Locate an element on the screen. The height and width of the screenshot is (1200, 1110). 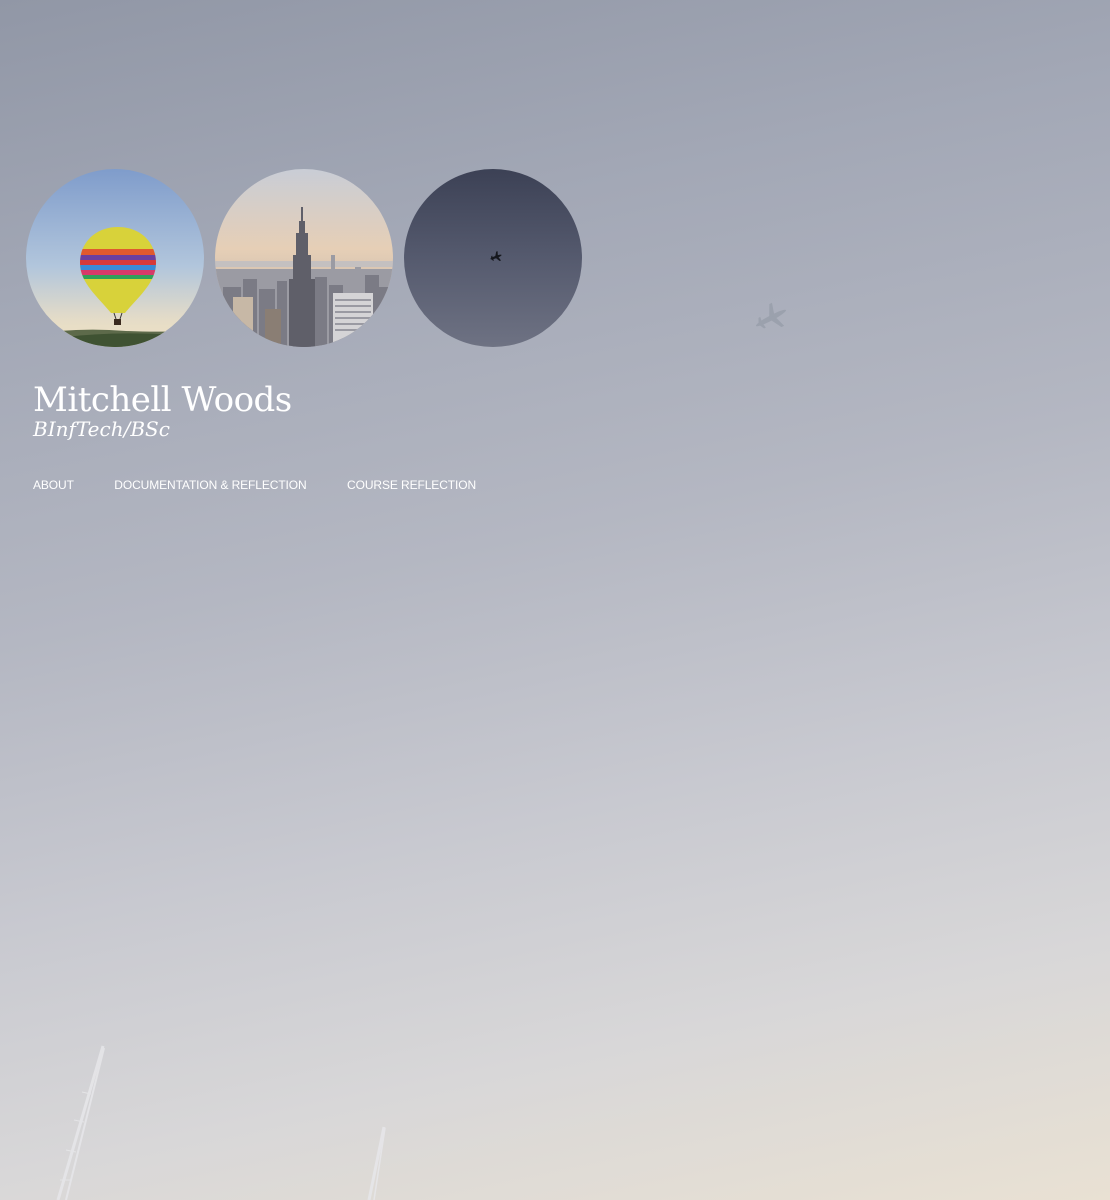
nav-item-documentation-reflection: DOCUMENTATION & REFLECTION is located at coordinates (210, 485).